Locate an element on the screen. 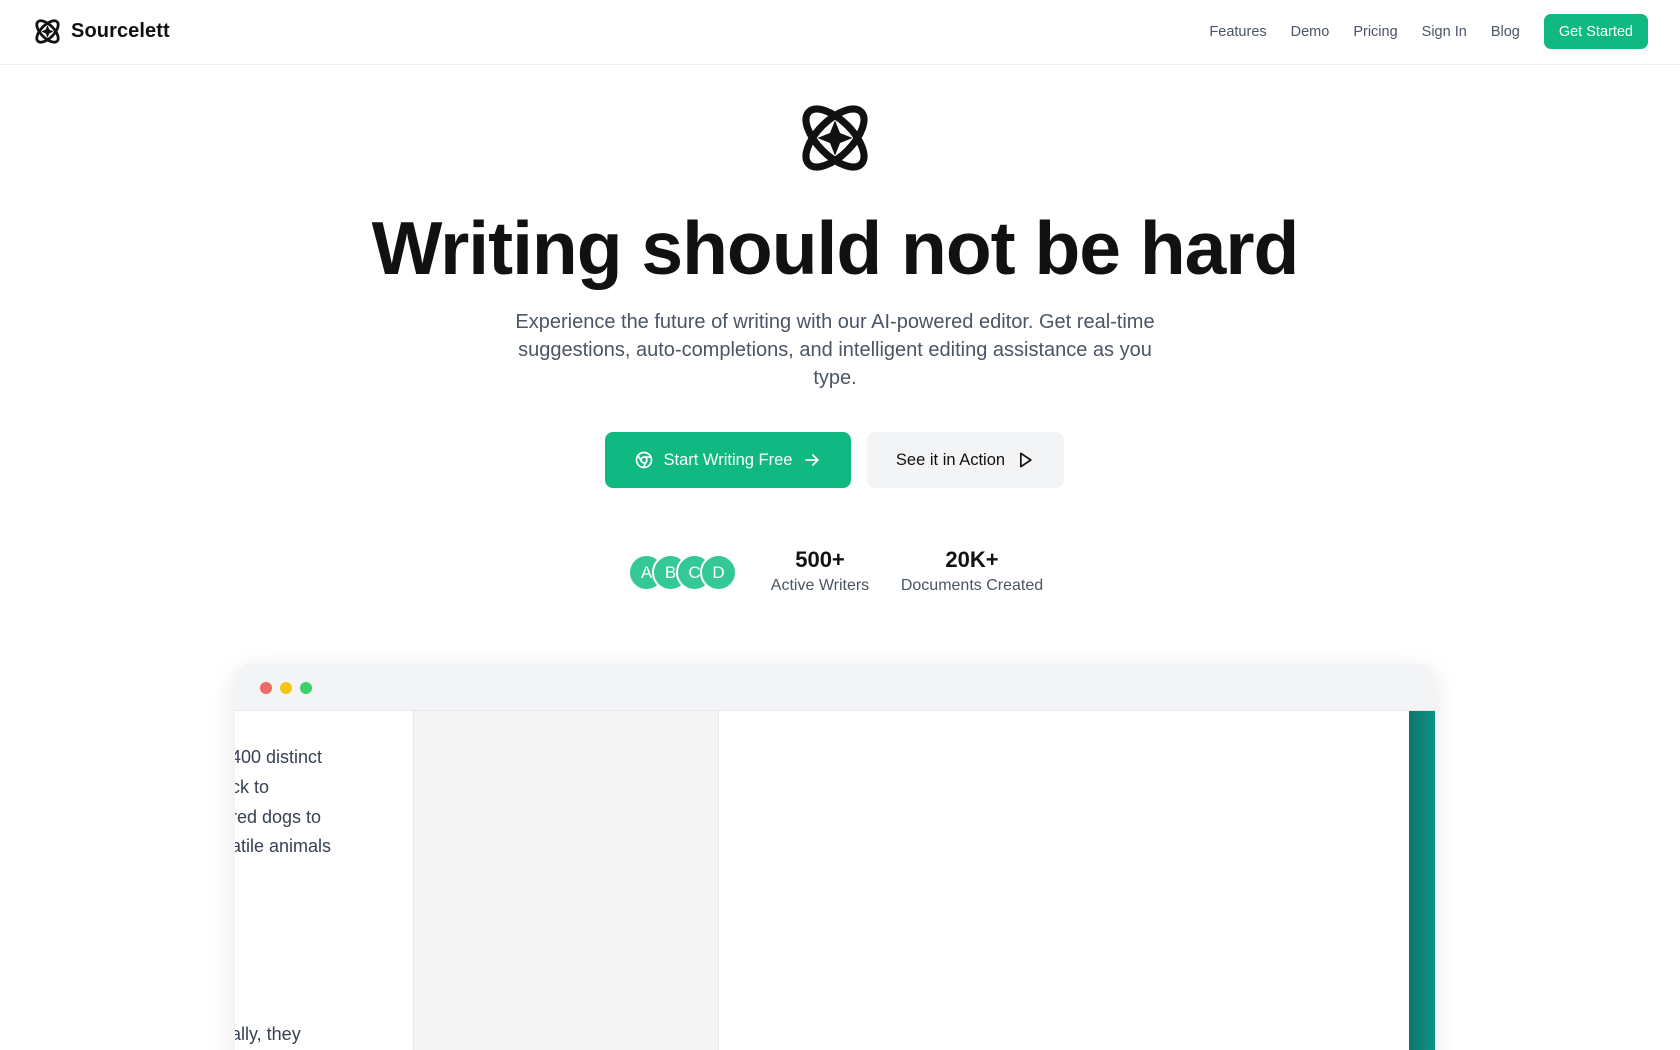 The image size is (1680, 1050). stat-active-writers: 500+ Active Writers is located at coordinates (820, 572).